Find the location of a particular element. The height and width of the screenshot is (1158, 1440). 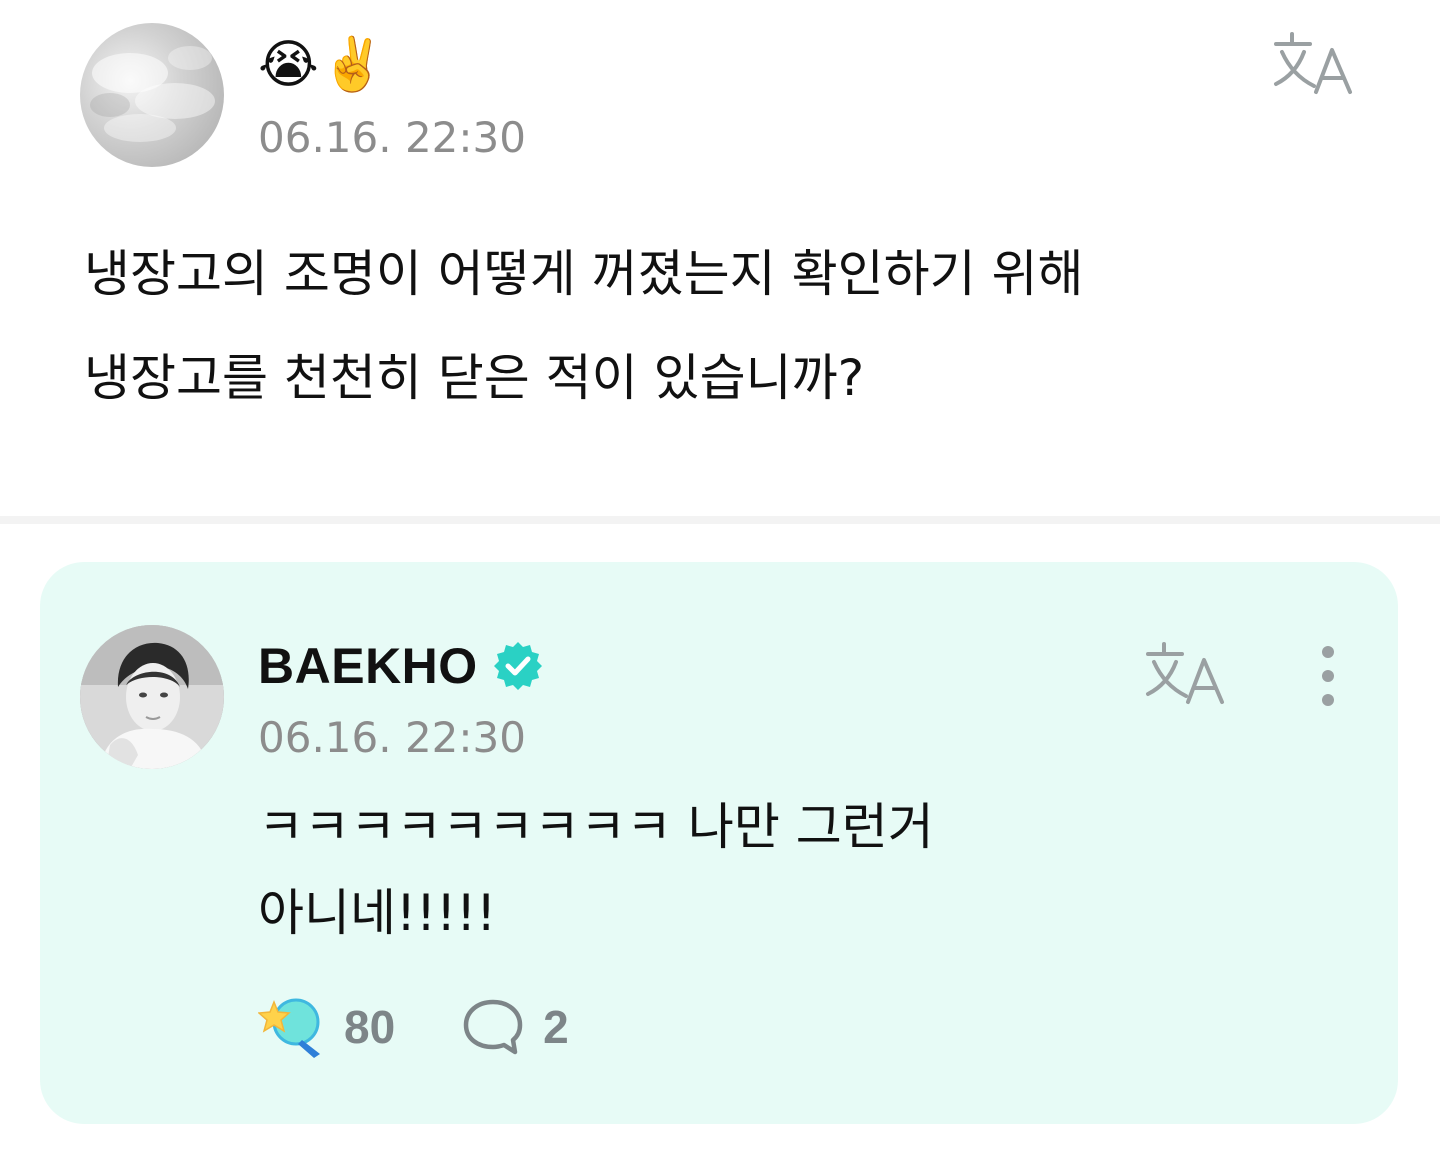

section-divider is located at coordinates (720, 520).